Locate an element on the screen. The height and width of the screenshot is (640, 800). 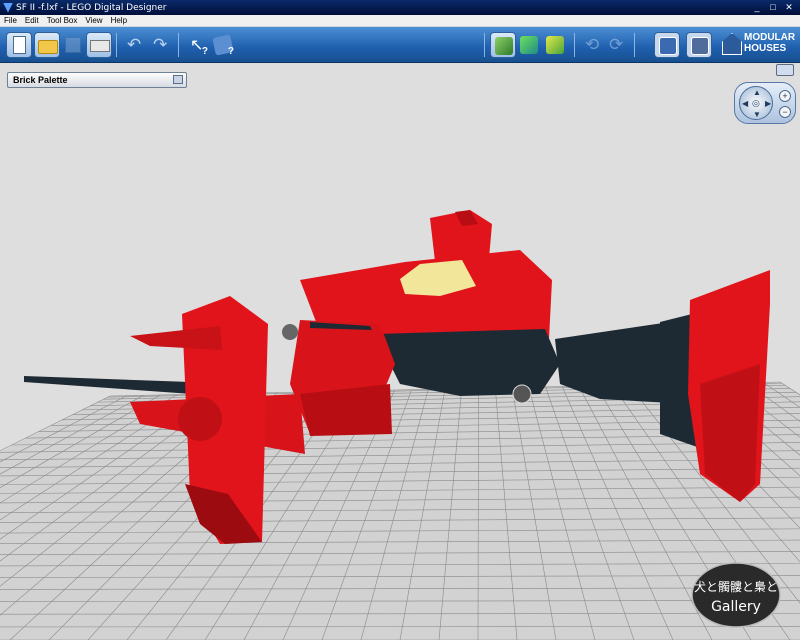
camera-icon is located at coordinates (668, 46).